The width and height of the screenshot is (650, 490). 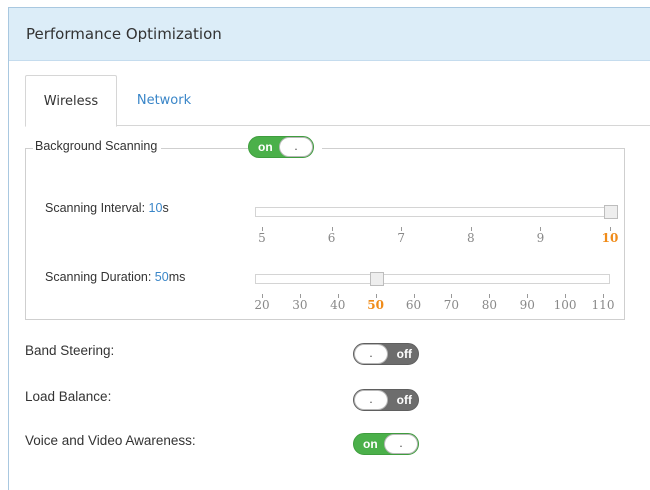 I want to click on tick-label: 80, so click(x=489, y=305).